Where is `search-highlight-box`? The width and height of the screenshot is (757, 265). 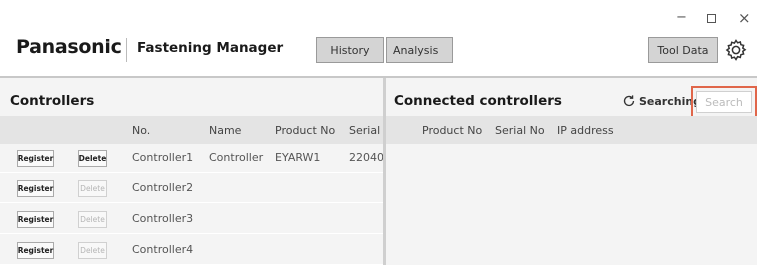
search-highlight-box is located at coordinates (724, 102).